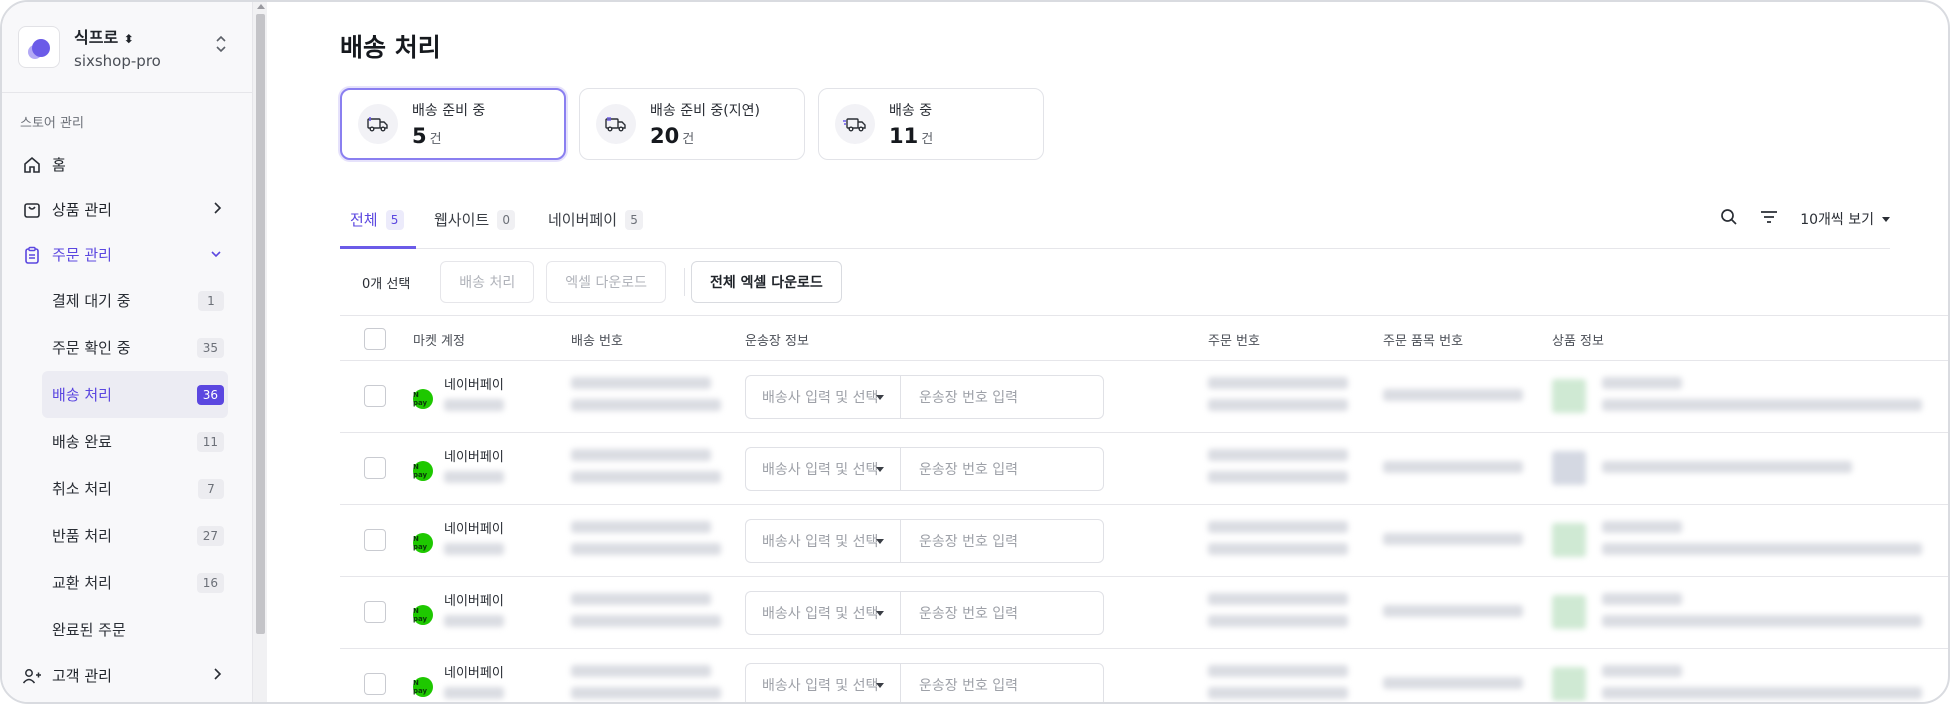 The width and height of the screenshot is (1950, 704). What do you see at coordinates (616, 124) in the screenshot?
I see `truck-delayed-icon` at bounding box center [616, 124].